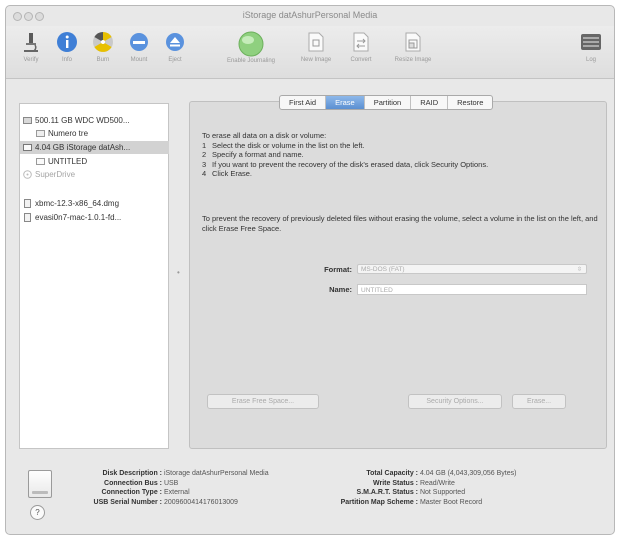 This screenshot has width=620, height=540. Describe the element at coordinates (37, 512) in the screenshot. I see `help-button: ?` at that location.